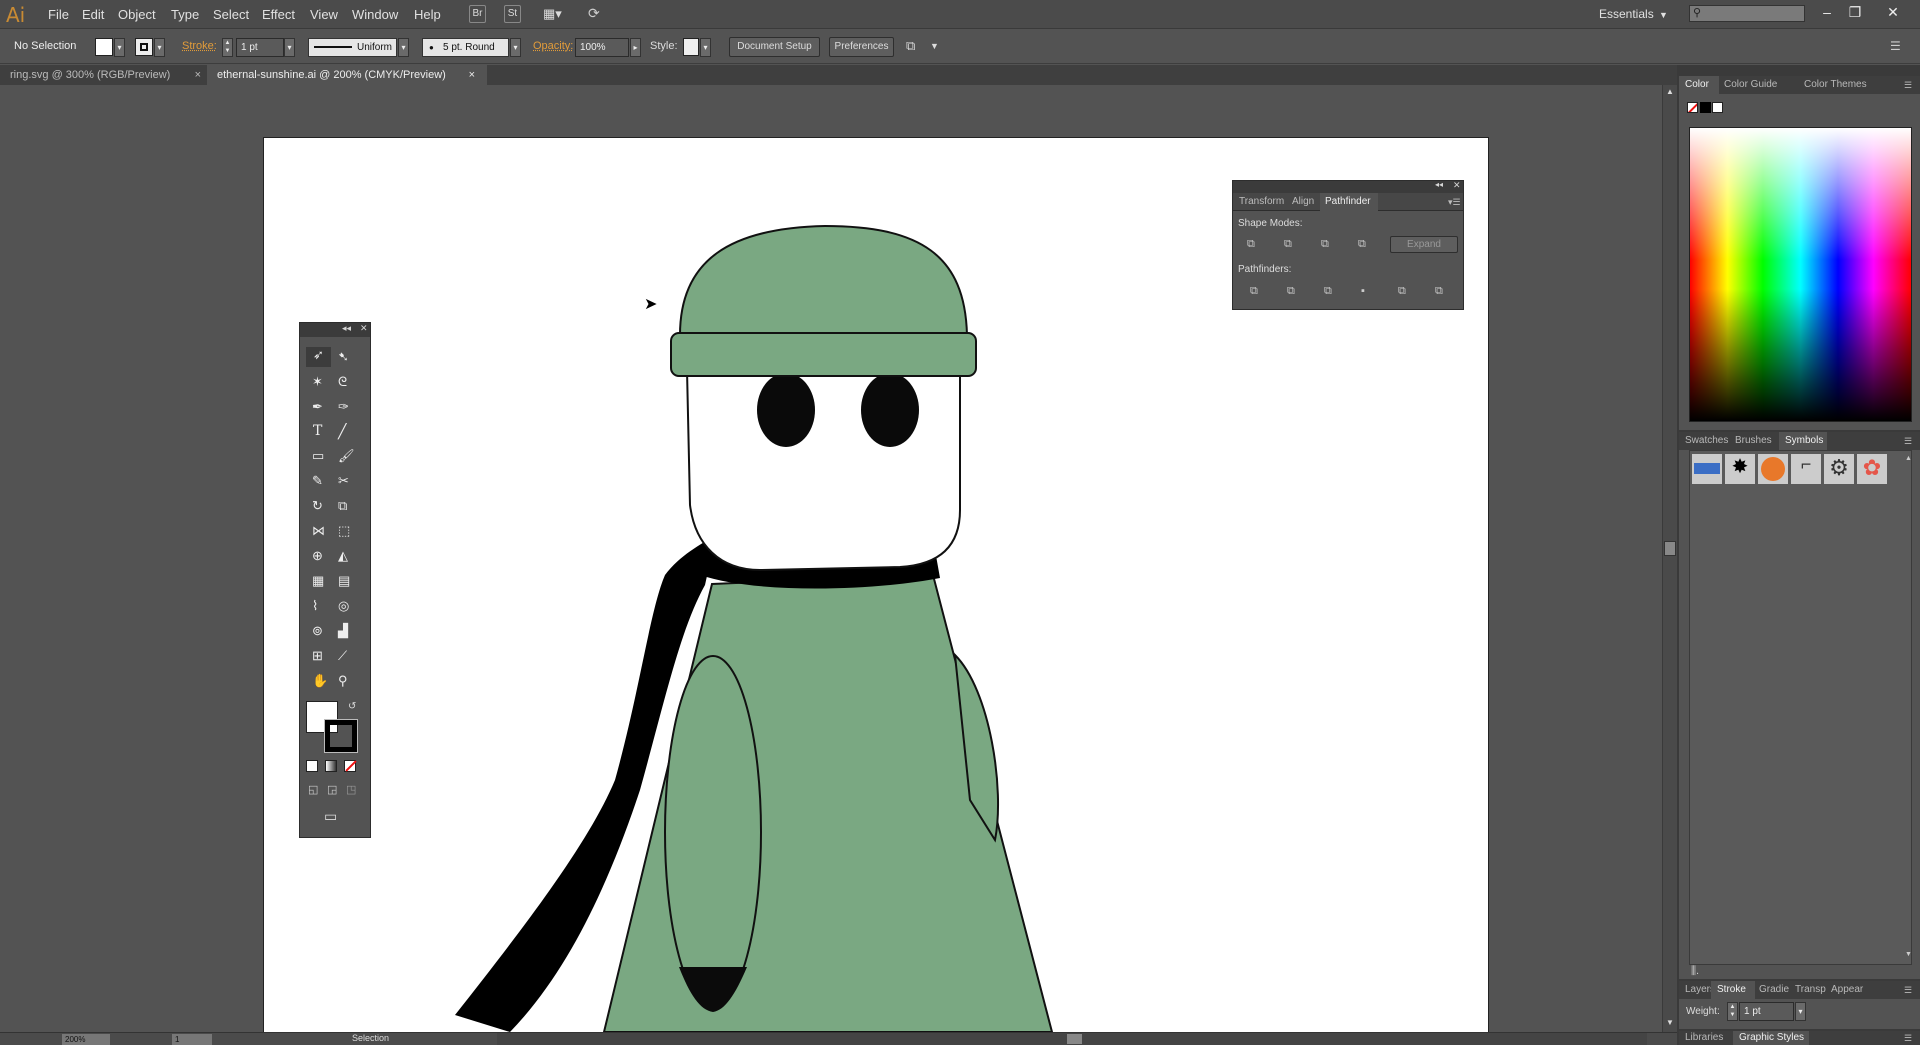 The width and height of the screenshot is (1920, 1045). What do you see at coordinates (635, 47) in the screenshot?
I see `opacity-arrow: ▸` at bounding box center [635, 47].